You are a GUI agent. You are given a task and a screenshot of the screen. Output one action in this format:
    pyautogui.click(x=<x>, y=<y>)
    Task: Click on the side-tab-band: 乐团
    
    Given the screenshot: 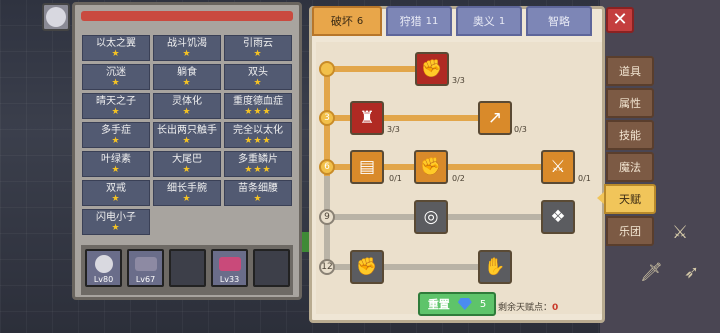 What is the action you would take?
    pyautogui.click(x=630, y=231)
    